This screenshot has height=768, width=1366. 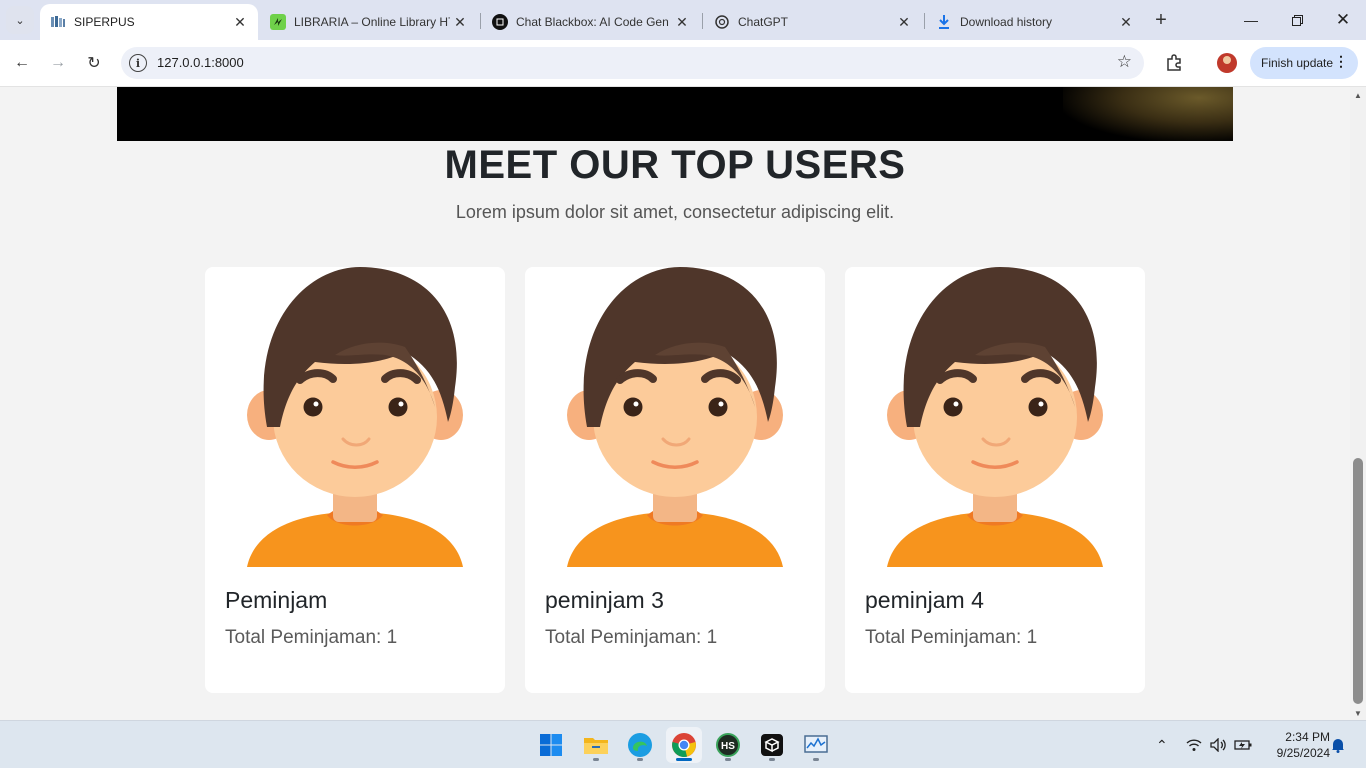 What do you see at coordinates (278, 22) in the screenshot?
I see `libraria-favicon-icon` at bounding box center [278, 22].